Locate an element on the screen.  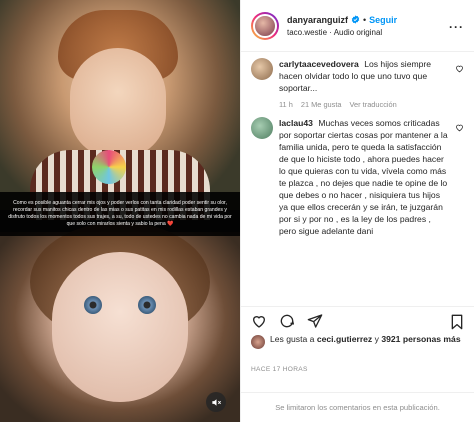
commenter-username: carlytaacevedovera is located at coordinates (319, 64).